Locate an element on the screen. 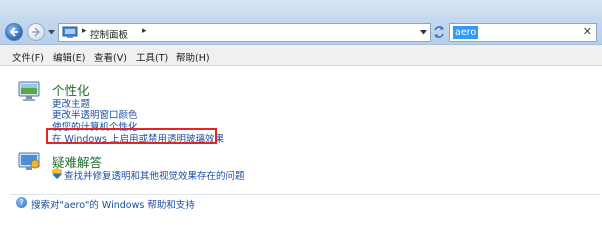 The image size is (602, 240). back-button is located at coordinates (14, 32).